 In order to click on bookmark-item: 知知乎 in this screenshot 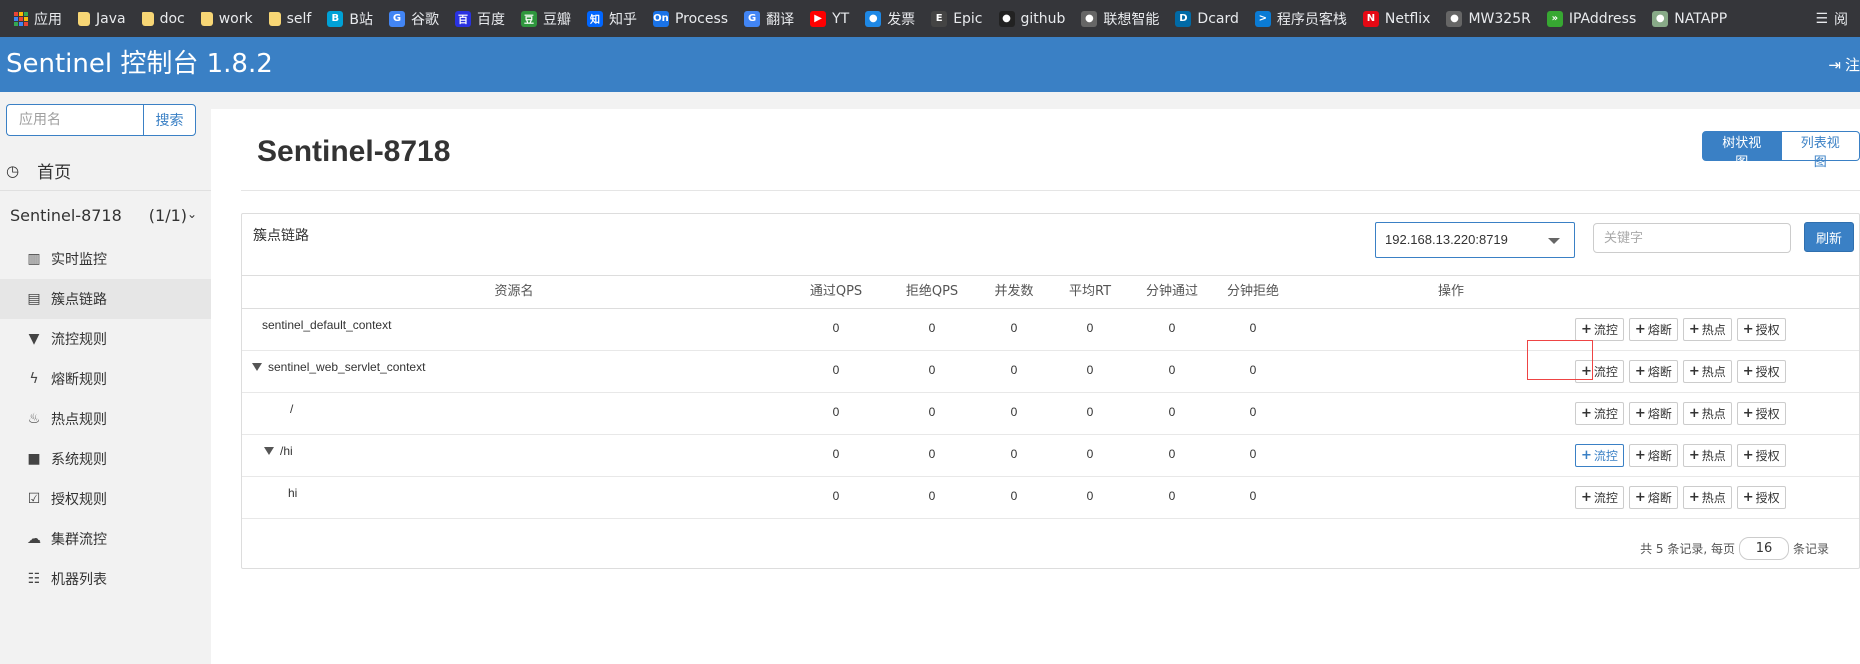, I will do `click(612, 18)`.